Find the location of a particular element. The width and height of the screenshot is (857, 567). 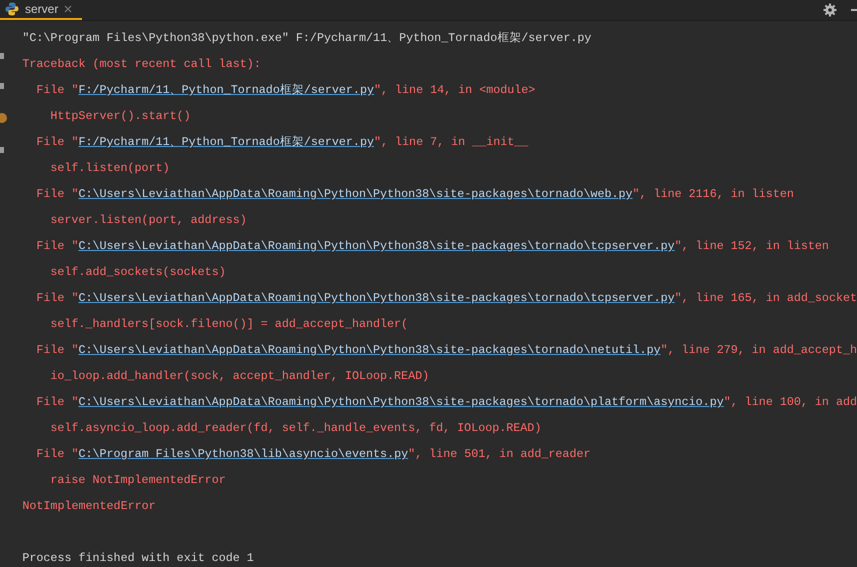

traceback-text: ", line 279, in add_accept_h is located at coordinates (758, 350).